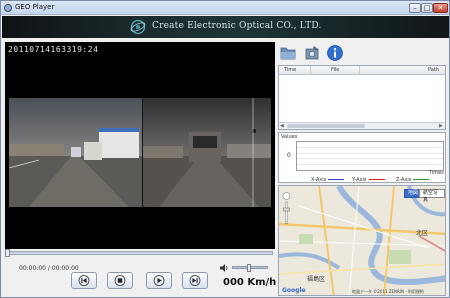  Describe the element at coordinates (225, 8) in the screenshot. I see `title-bar: GEO Player – □ ✕` at that location.